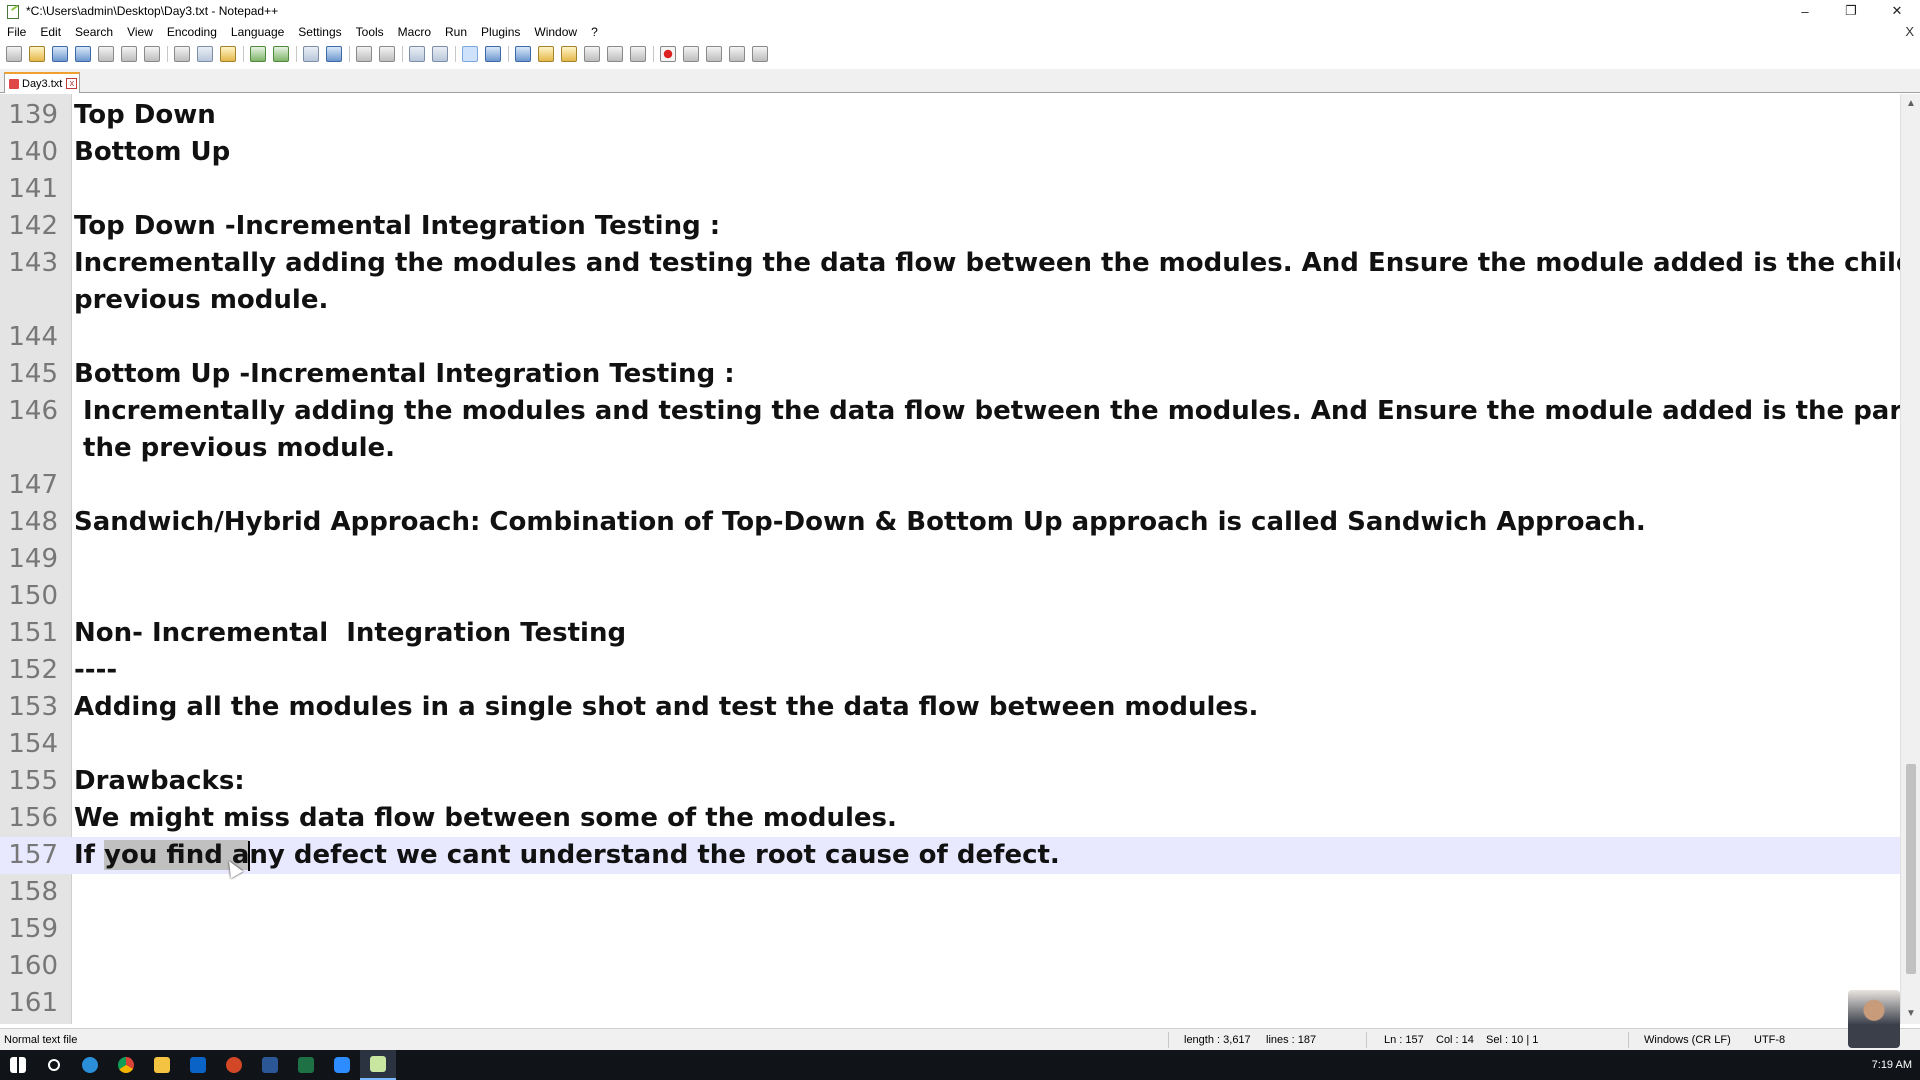 The width and height of the screenshot is (1920, 1080). I want to click on search-icon, so click(54, 1065).